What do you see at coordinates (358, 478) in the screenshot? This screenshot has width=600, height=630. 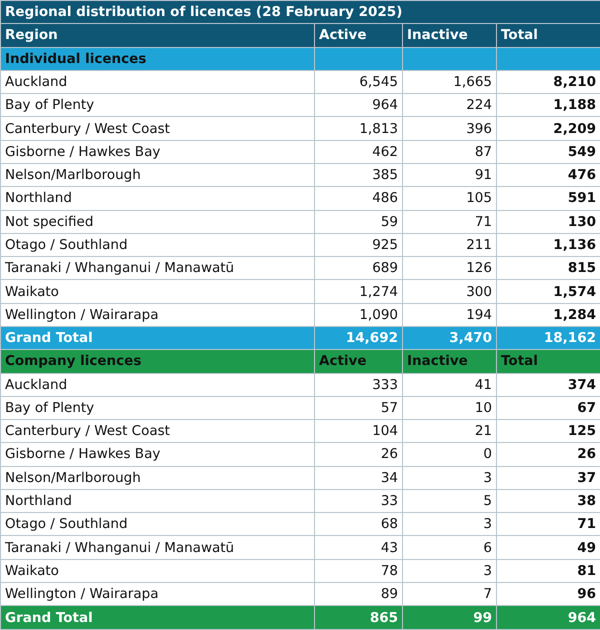 I see `number-cell: 34` at bounding box center [358, 478].